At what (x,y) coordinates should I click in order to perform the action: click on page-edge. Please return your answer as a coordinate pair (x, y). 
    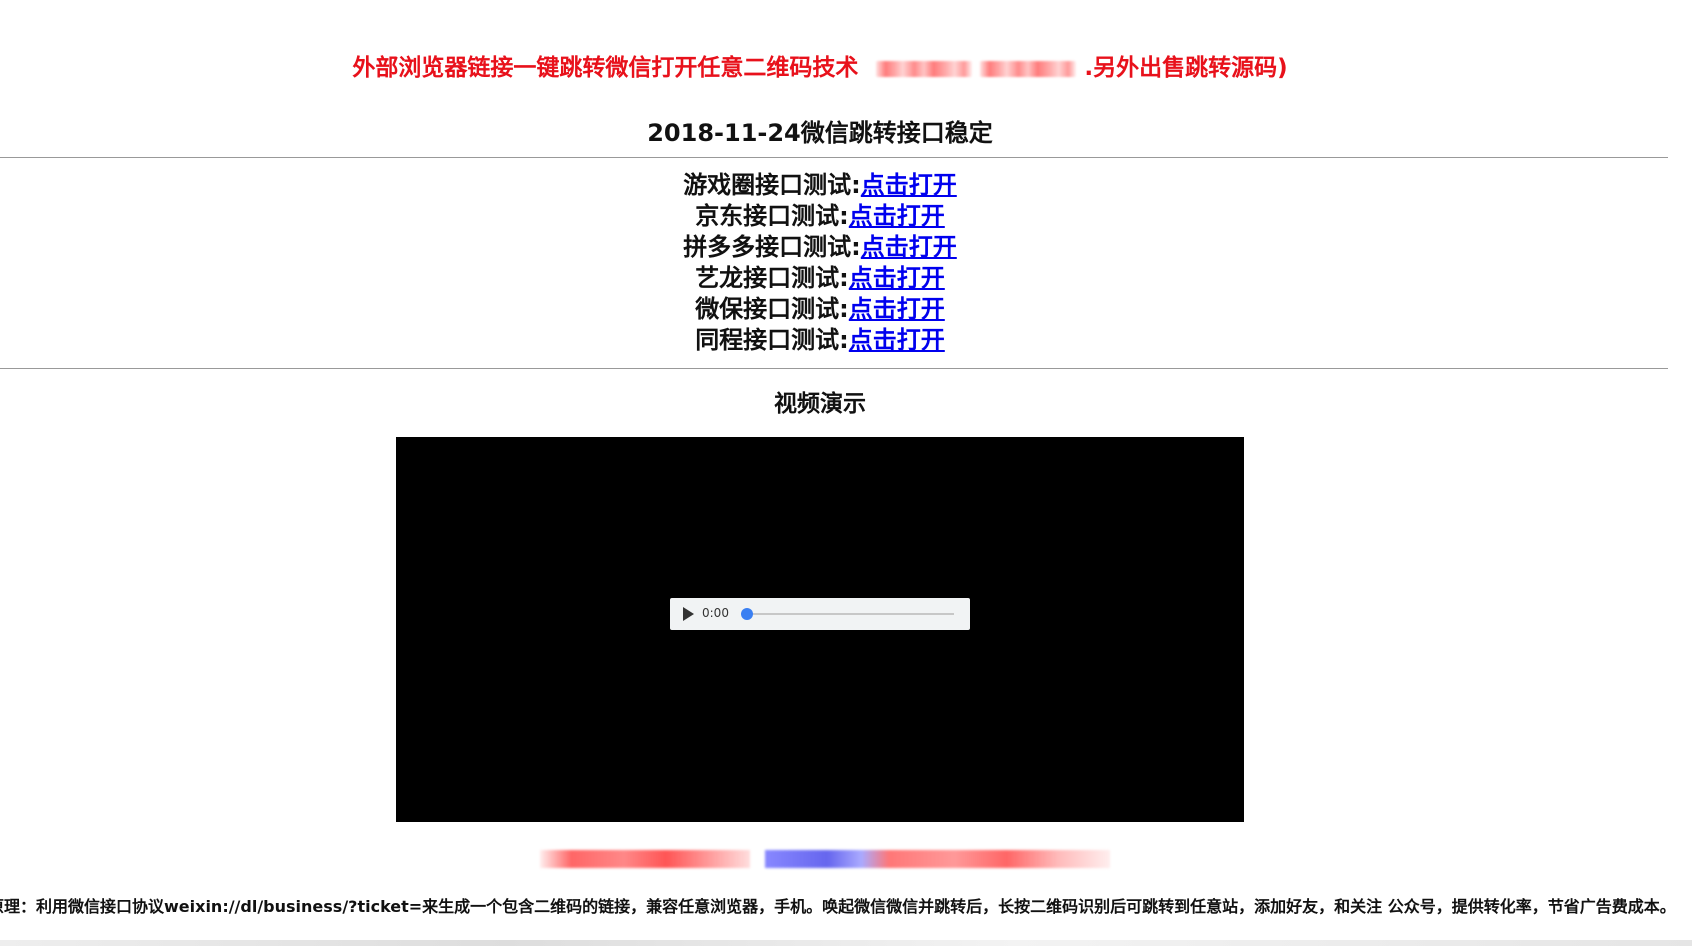
    Looking at the image, I should click on (846, 943).